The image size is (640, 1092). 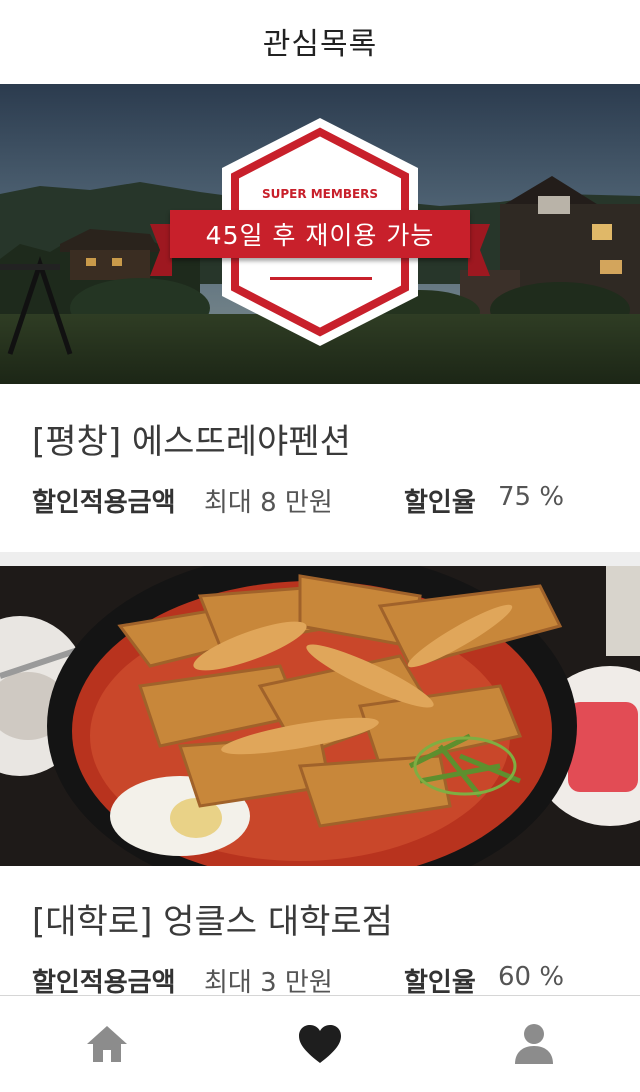 I want to click on nav-favorites-button, so click(x=320, y=1044).